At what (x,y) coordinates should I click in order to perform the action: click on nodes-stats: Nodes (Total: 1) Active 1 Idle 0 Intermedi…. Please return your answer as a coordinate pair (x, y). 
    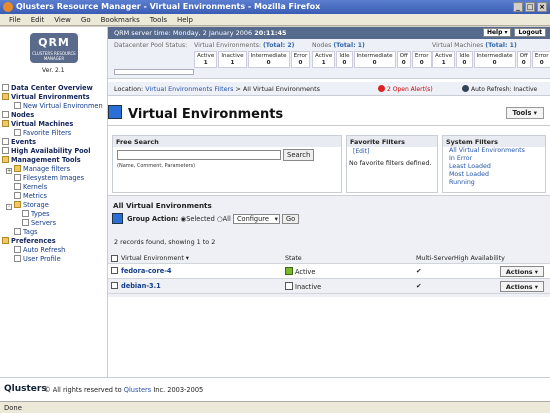
    Looking at the image, I should click on (372, 55).